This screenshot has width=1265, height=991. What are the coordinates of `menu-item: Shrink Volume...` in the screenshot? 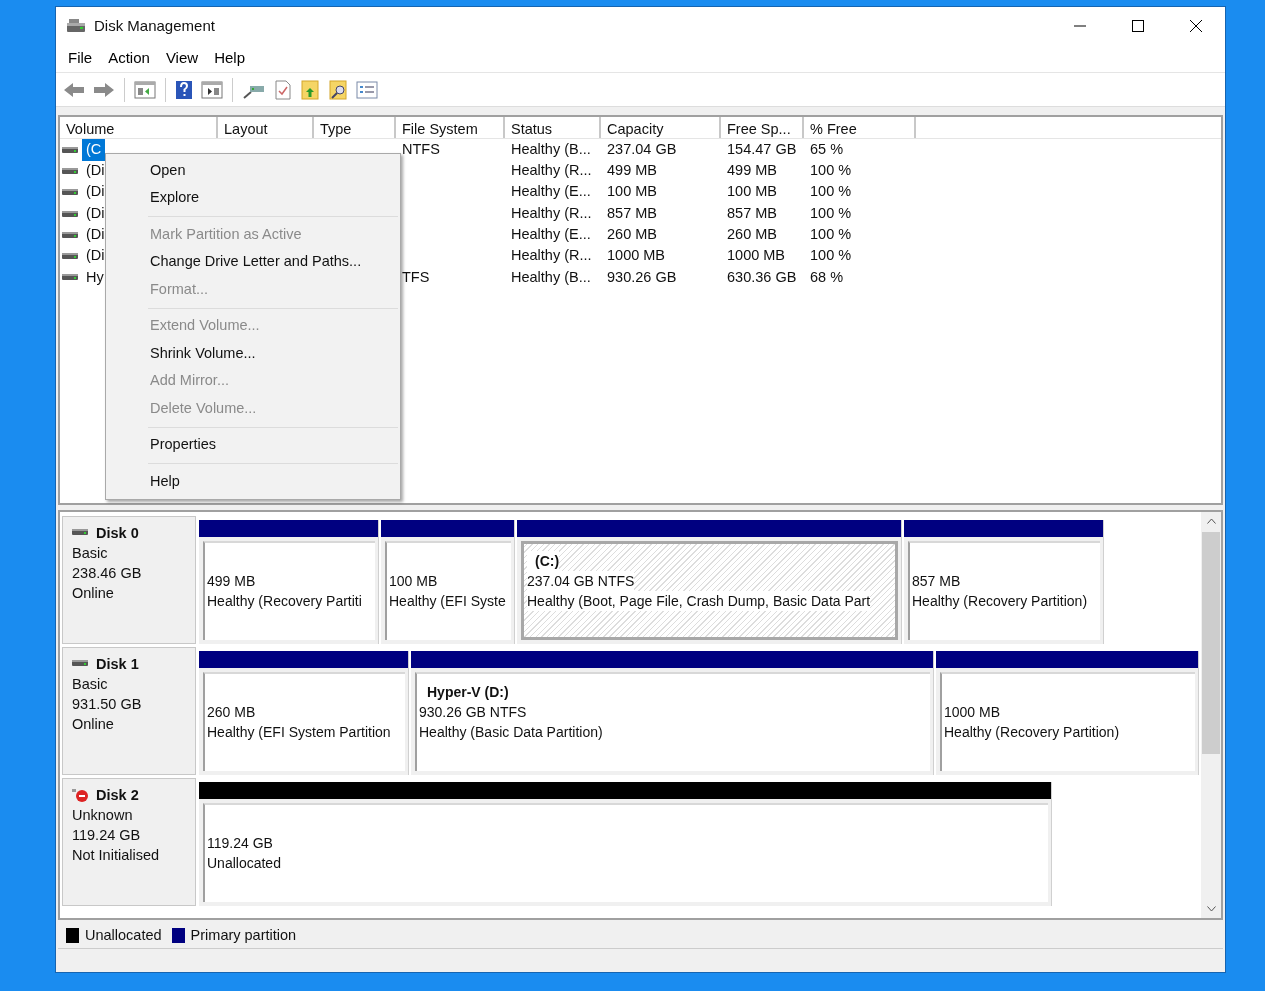 It's located at (253, 354).